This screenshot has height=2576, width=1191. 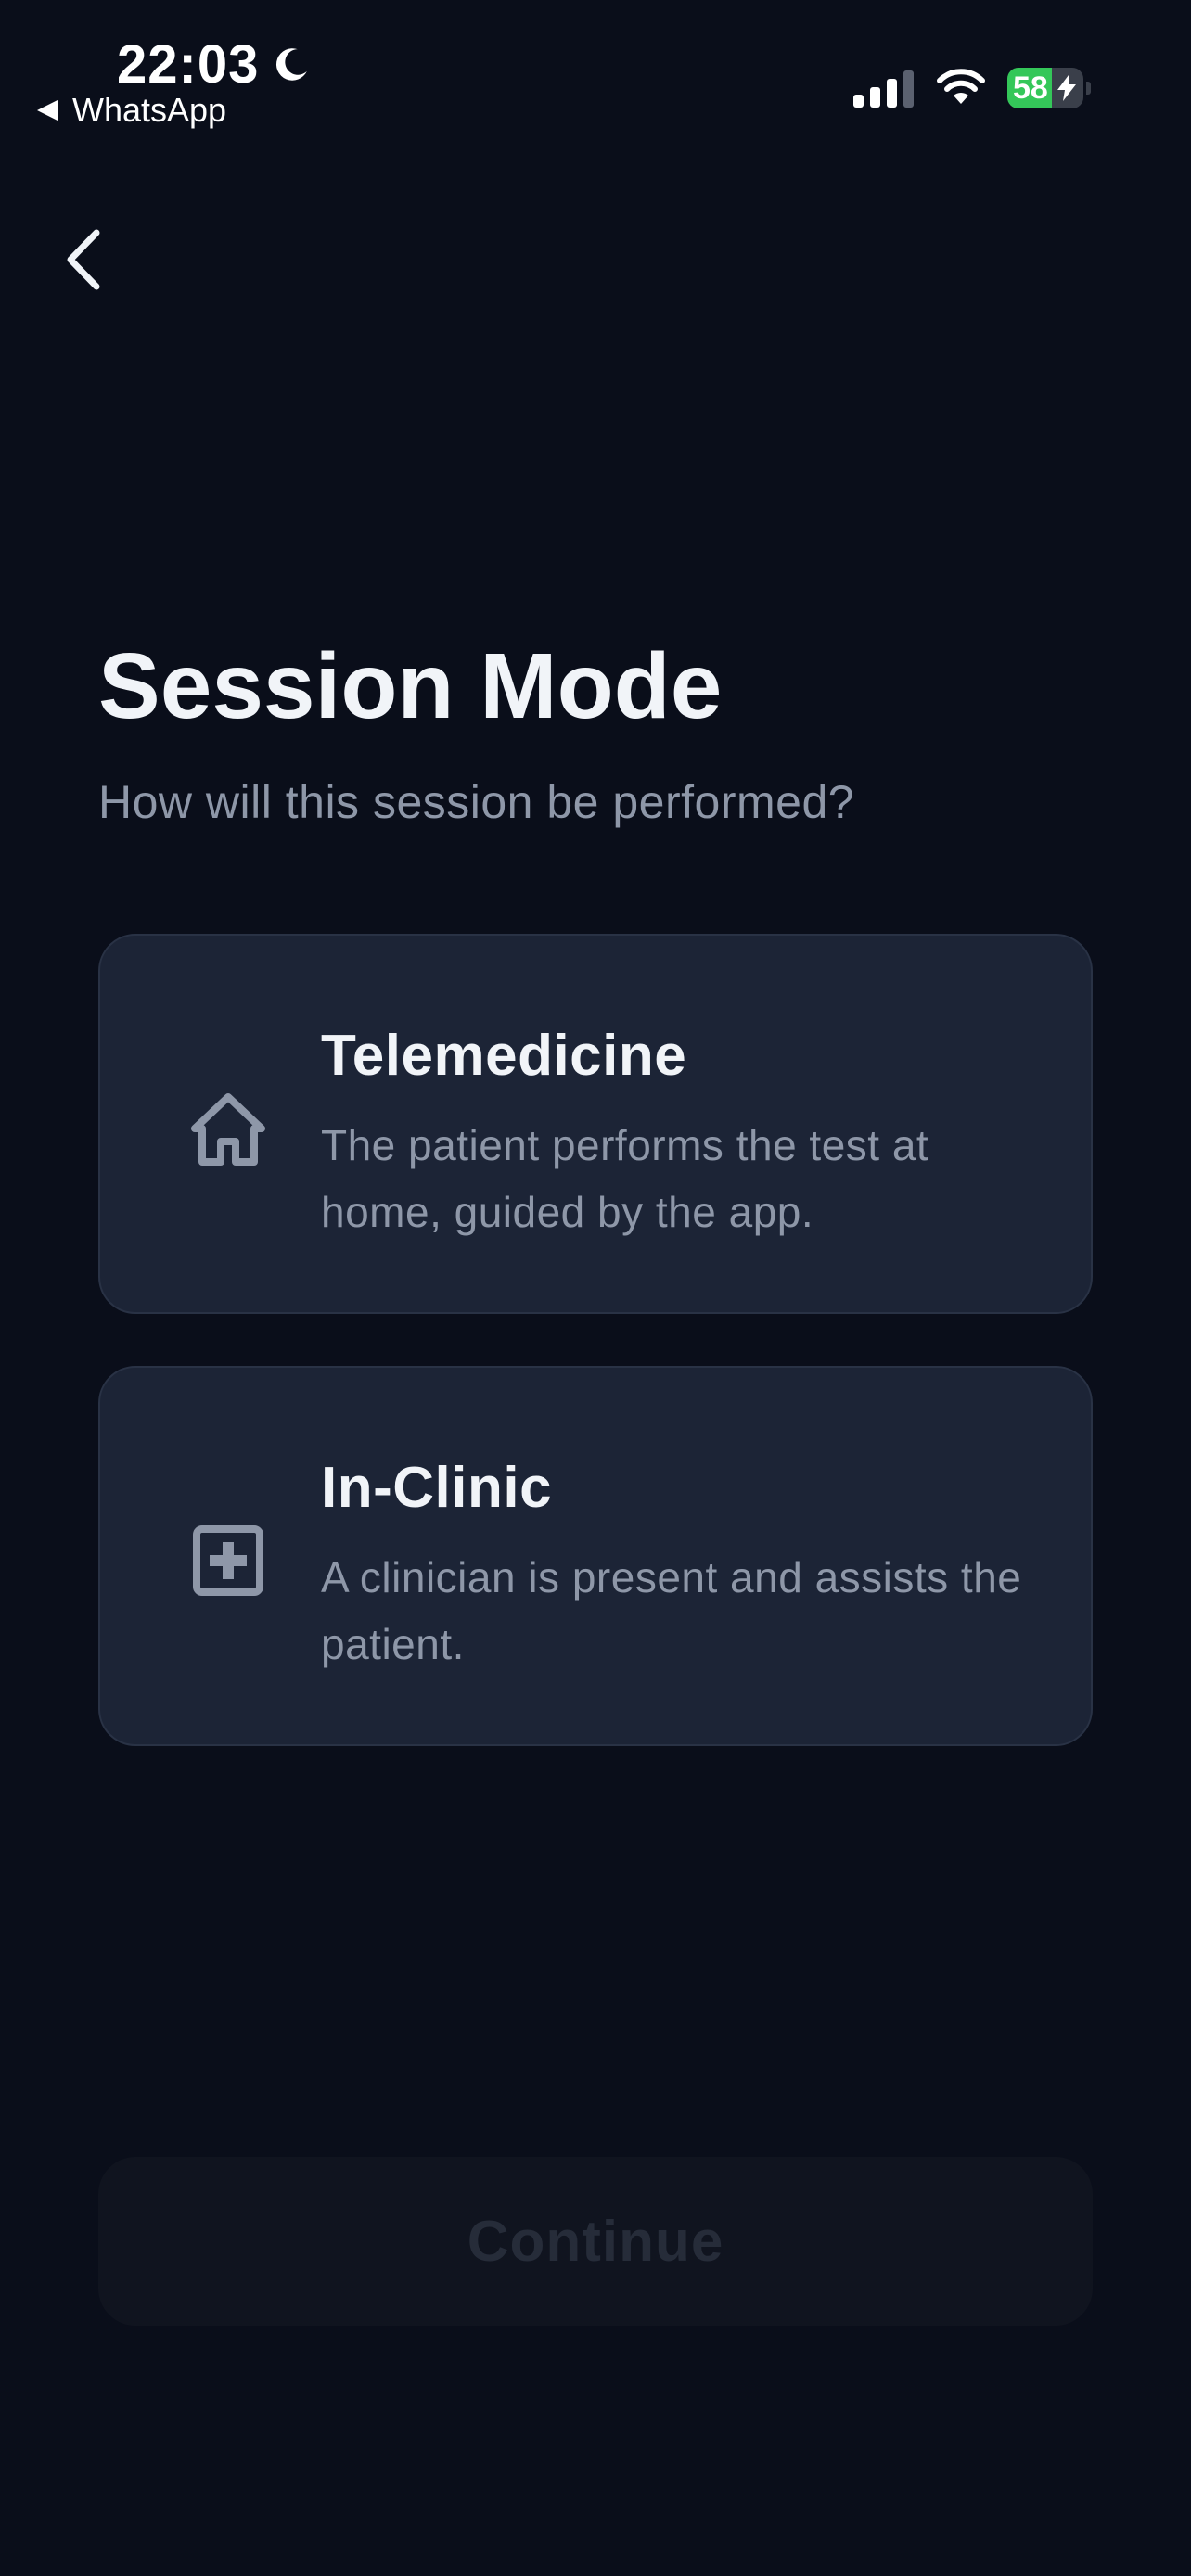 What do you see at coordinates (411, 686) in the screenshot?
I see `page-title: Session Mode` at bounding box center [411, 686].